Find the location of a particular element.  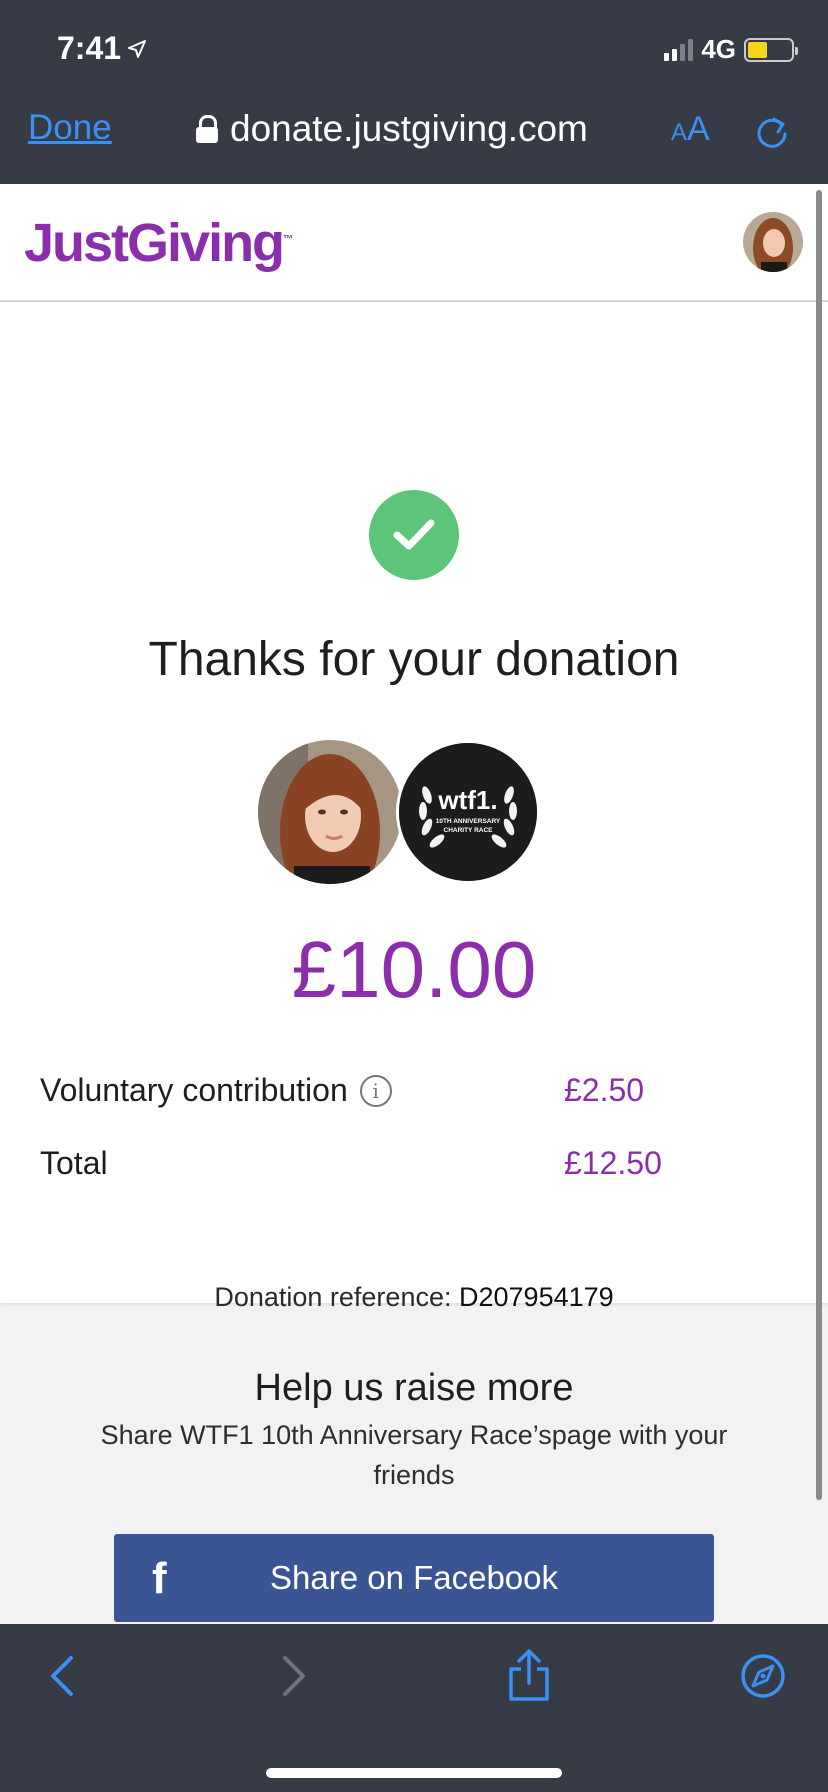

justgiving-logo: JustGiving™ is located at coordinates (158, 243).